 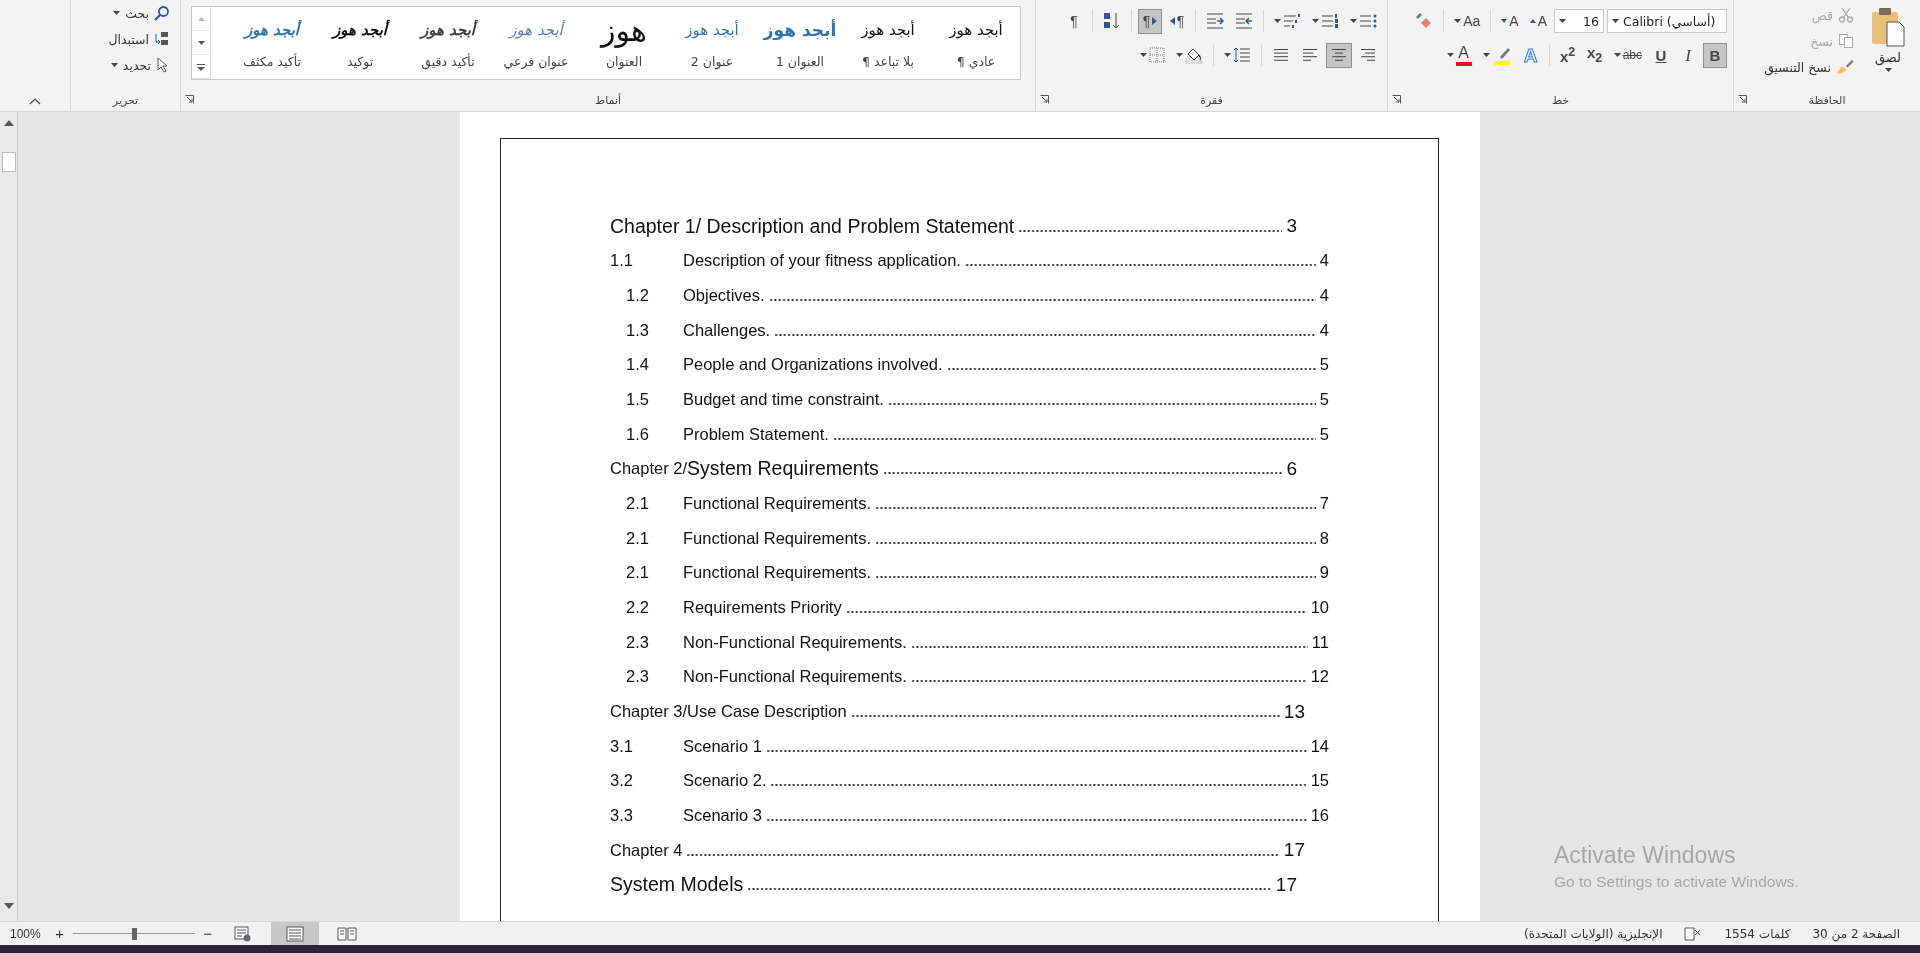 What do you see at coordinates (1567, 55) in the screenshot?
I see `superscript-button: x$^{2}$` at bounding box center [1567, 55].